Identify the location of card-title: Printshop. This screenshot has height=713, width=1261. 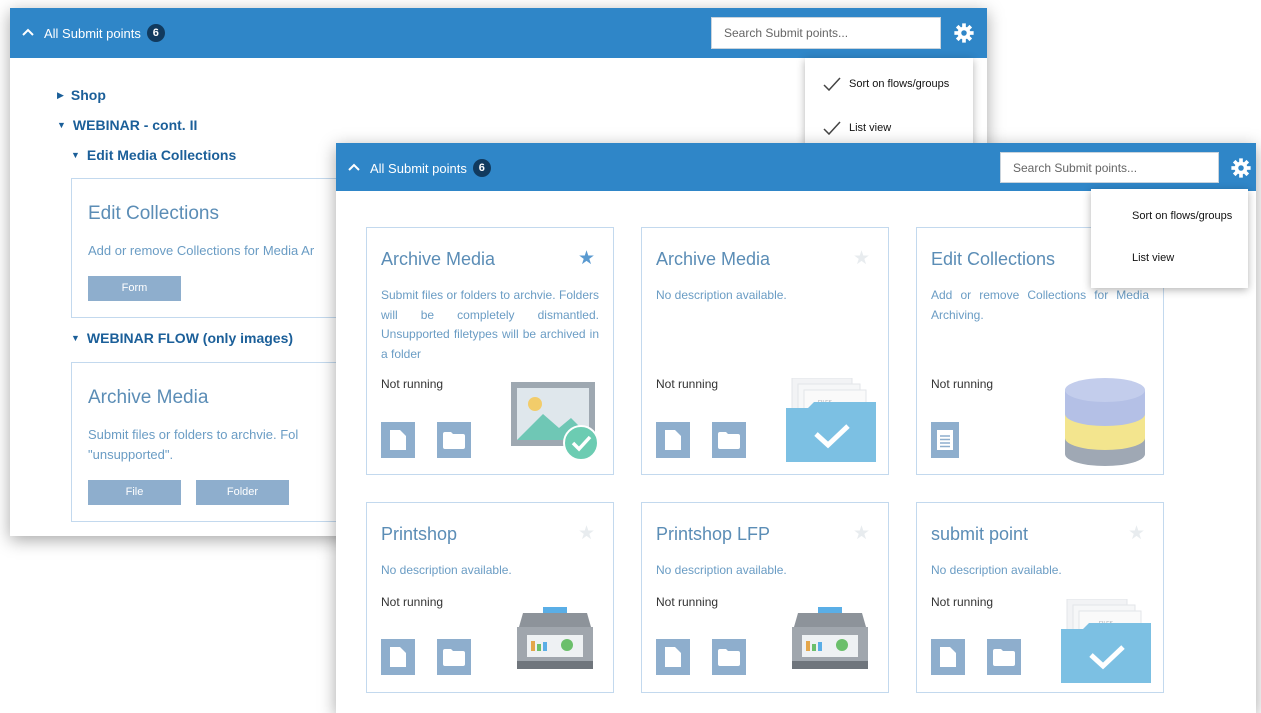
(419, 534).